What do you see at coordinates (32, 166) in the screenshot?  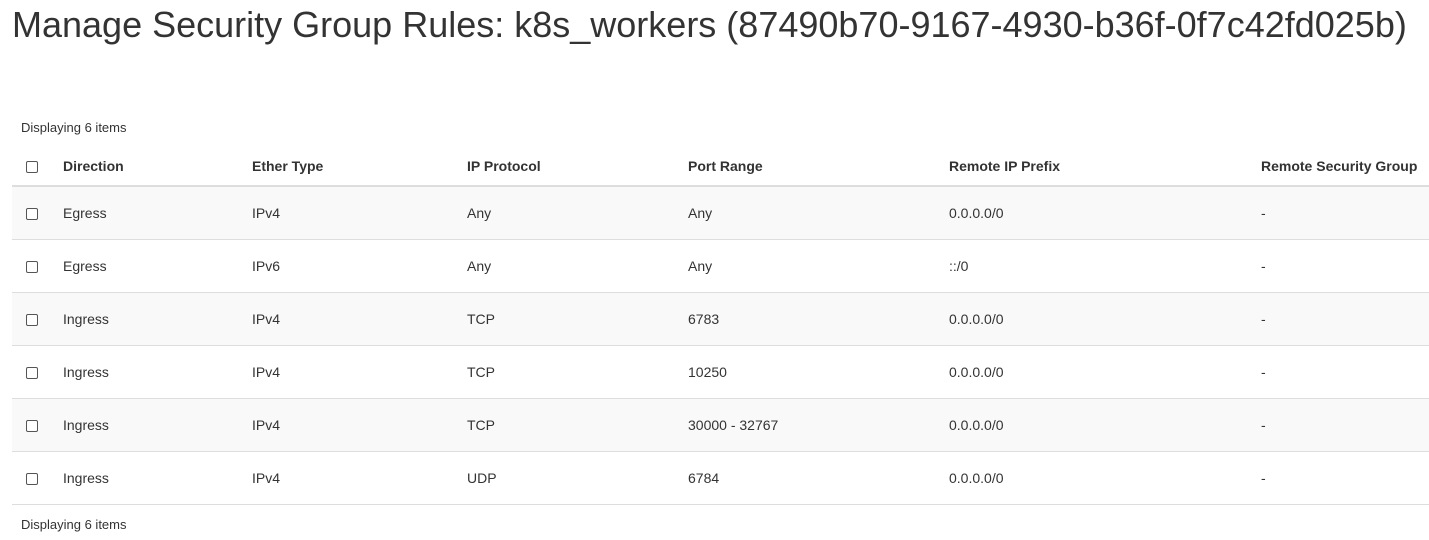 I see `select-all-checkbox` at bounding box center [32, 166].